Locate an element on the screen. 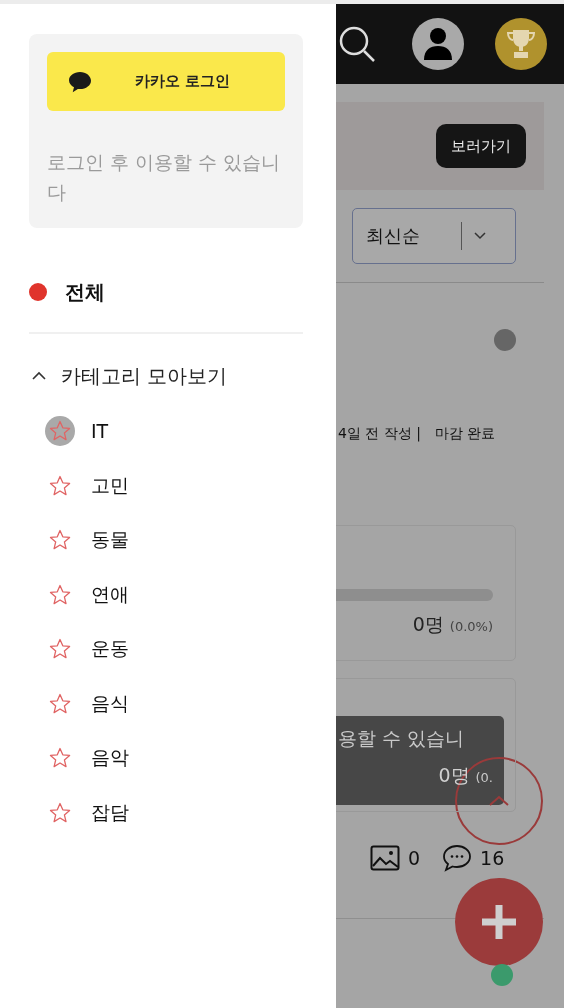 The height and width of the screenshot is (1008, 564). poll-option-card: 0명 (0.0%) is located at coordinates (426, 593).